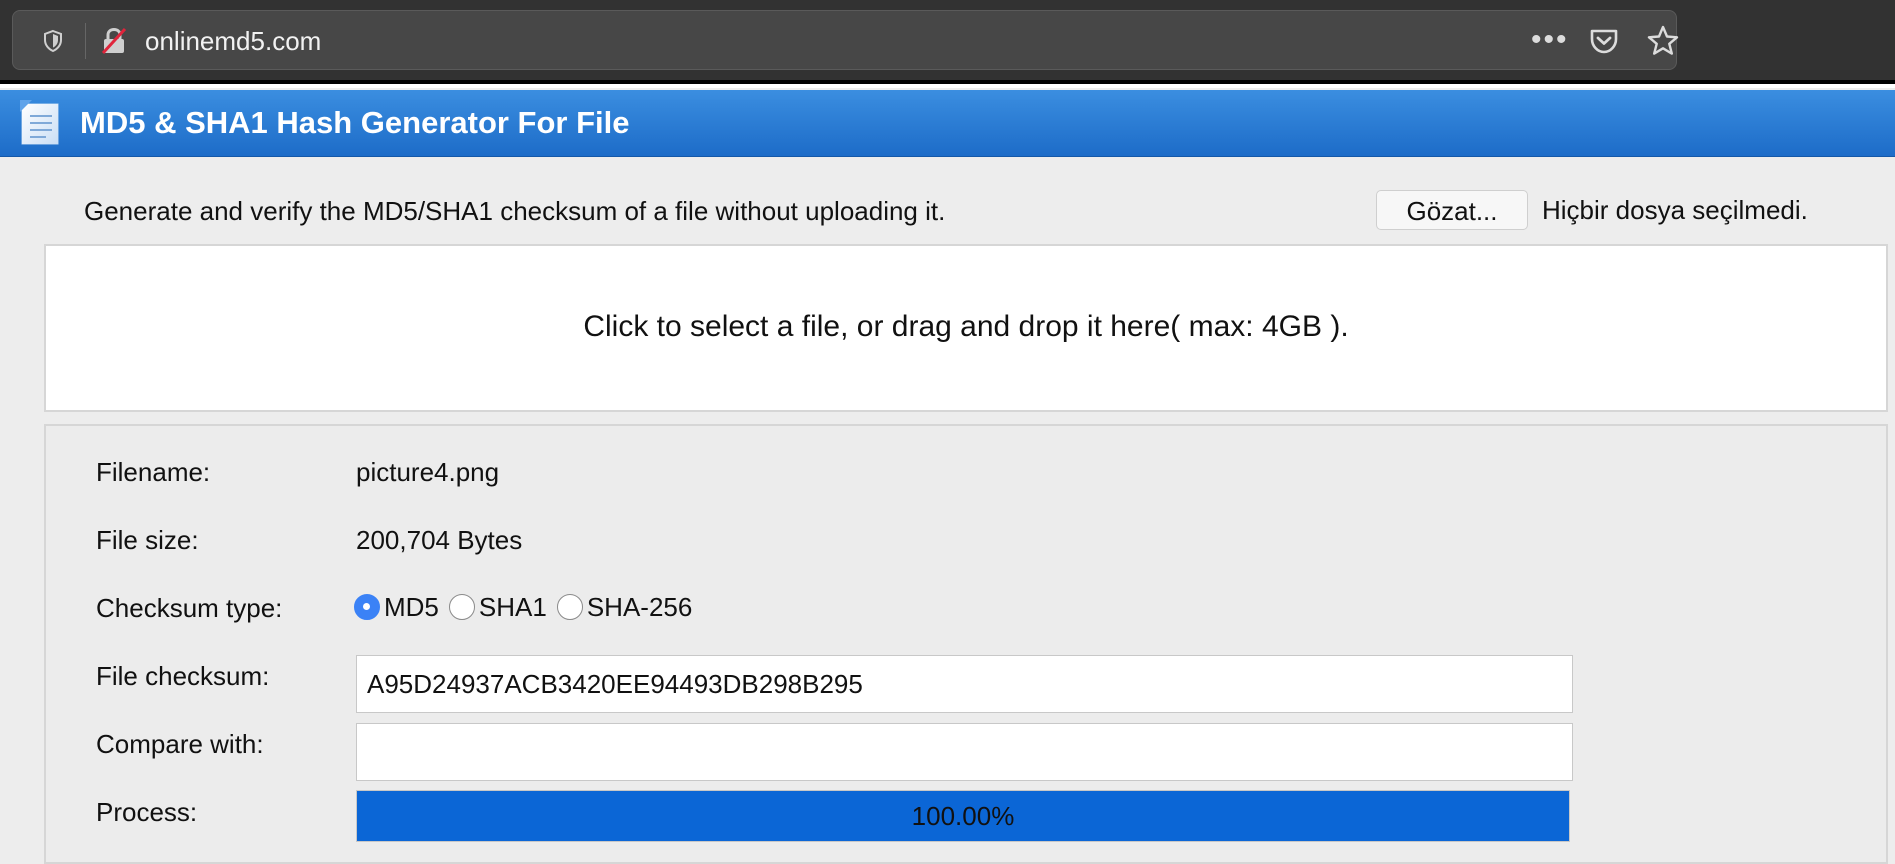  I want to click on filesize-label: File size:, so click(147, 540).